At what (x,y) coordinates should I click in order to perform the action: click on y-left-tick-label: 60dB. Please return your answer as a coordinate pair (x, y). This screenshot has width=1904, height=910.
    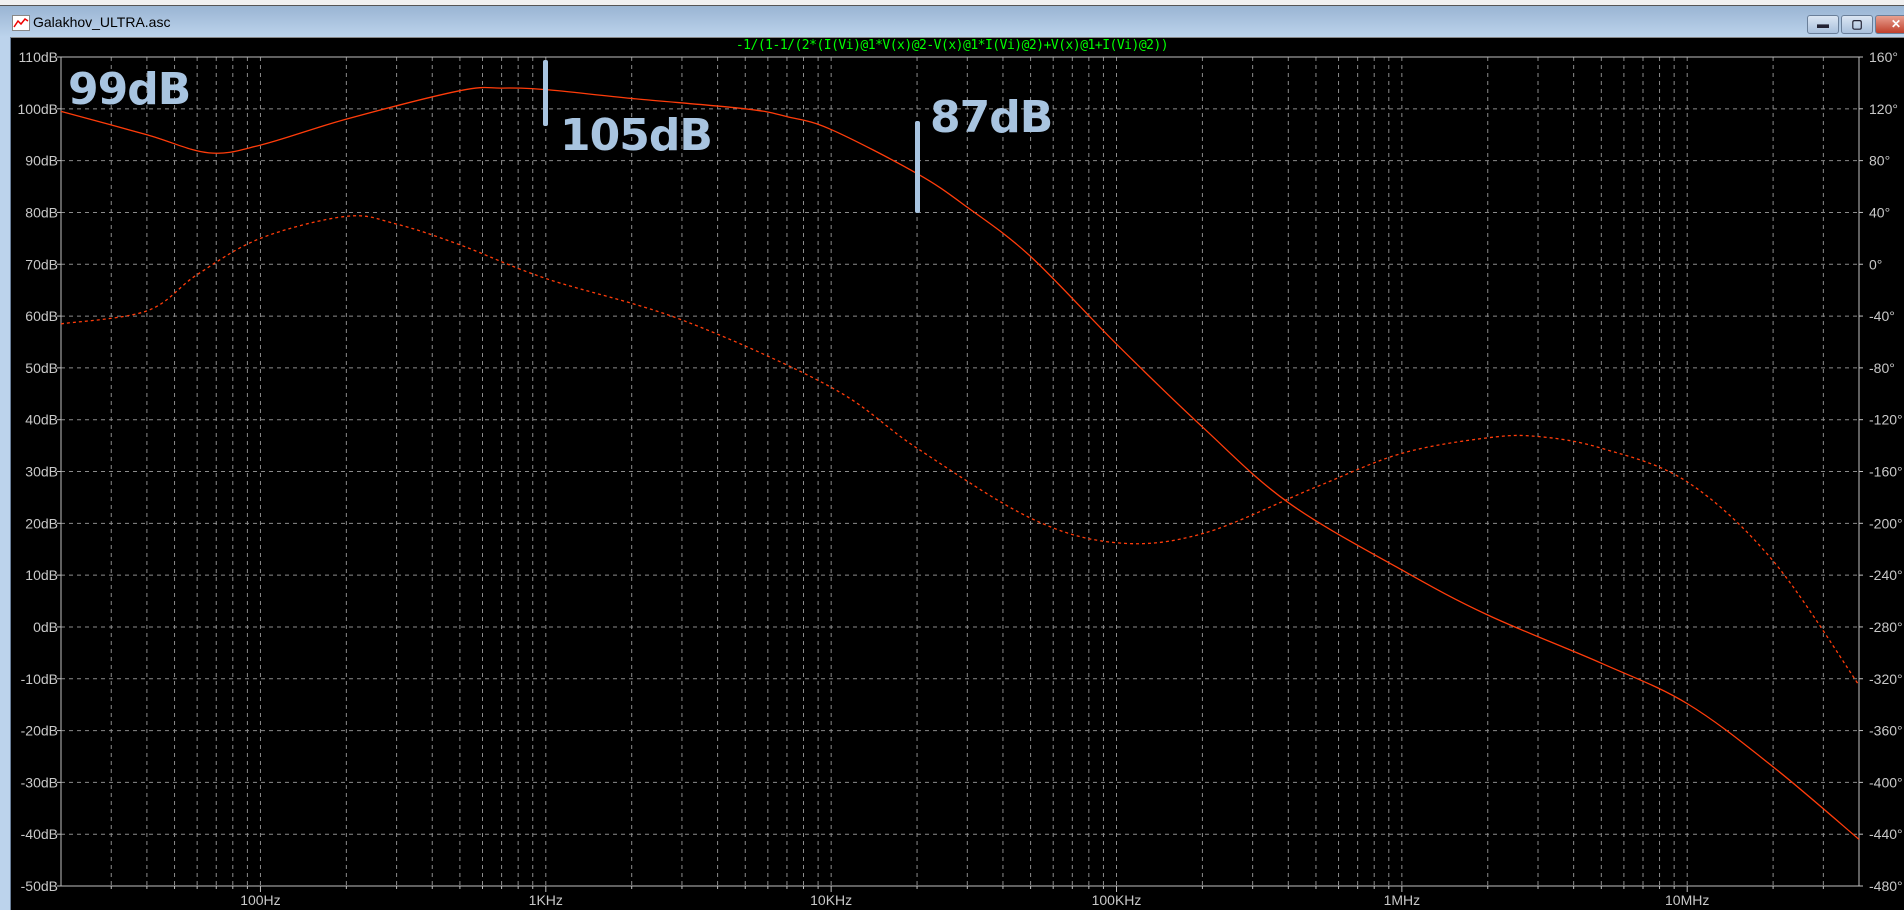
    Looking at the image, I should click on (41, 316).